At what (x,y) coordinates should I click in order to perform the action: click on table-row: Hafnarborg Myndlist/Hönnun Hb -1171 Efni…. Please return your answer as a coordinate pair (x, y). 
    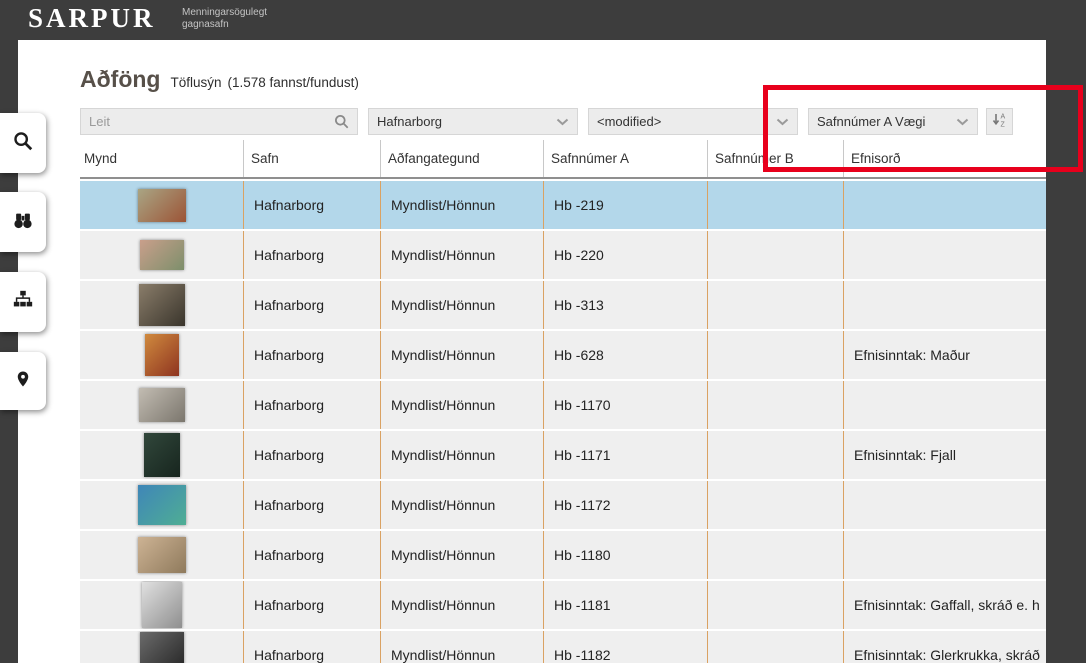
    Looking at the image, I should click on (563, 455).